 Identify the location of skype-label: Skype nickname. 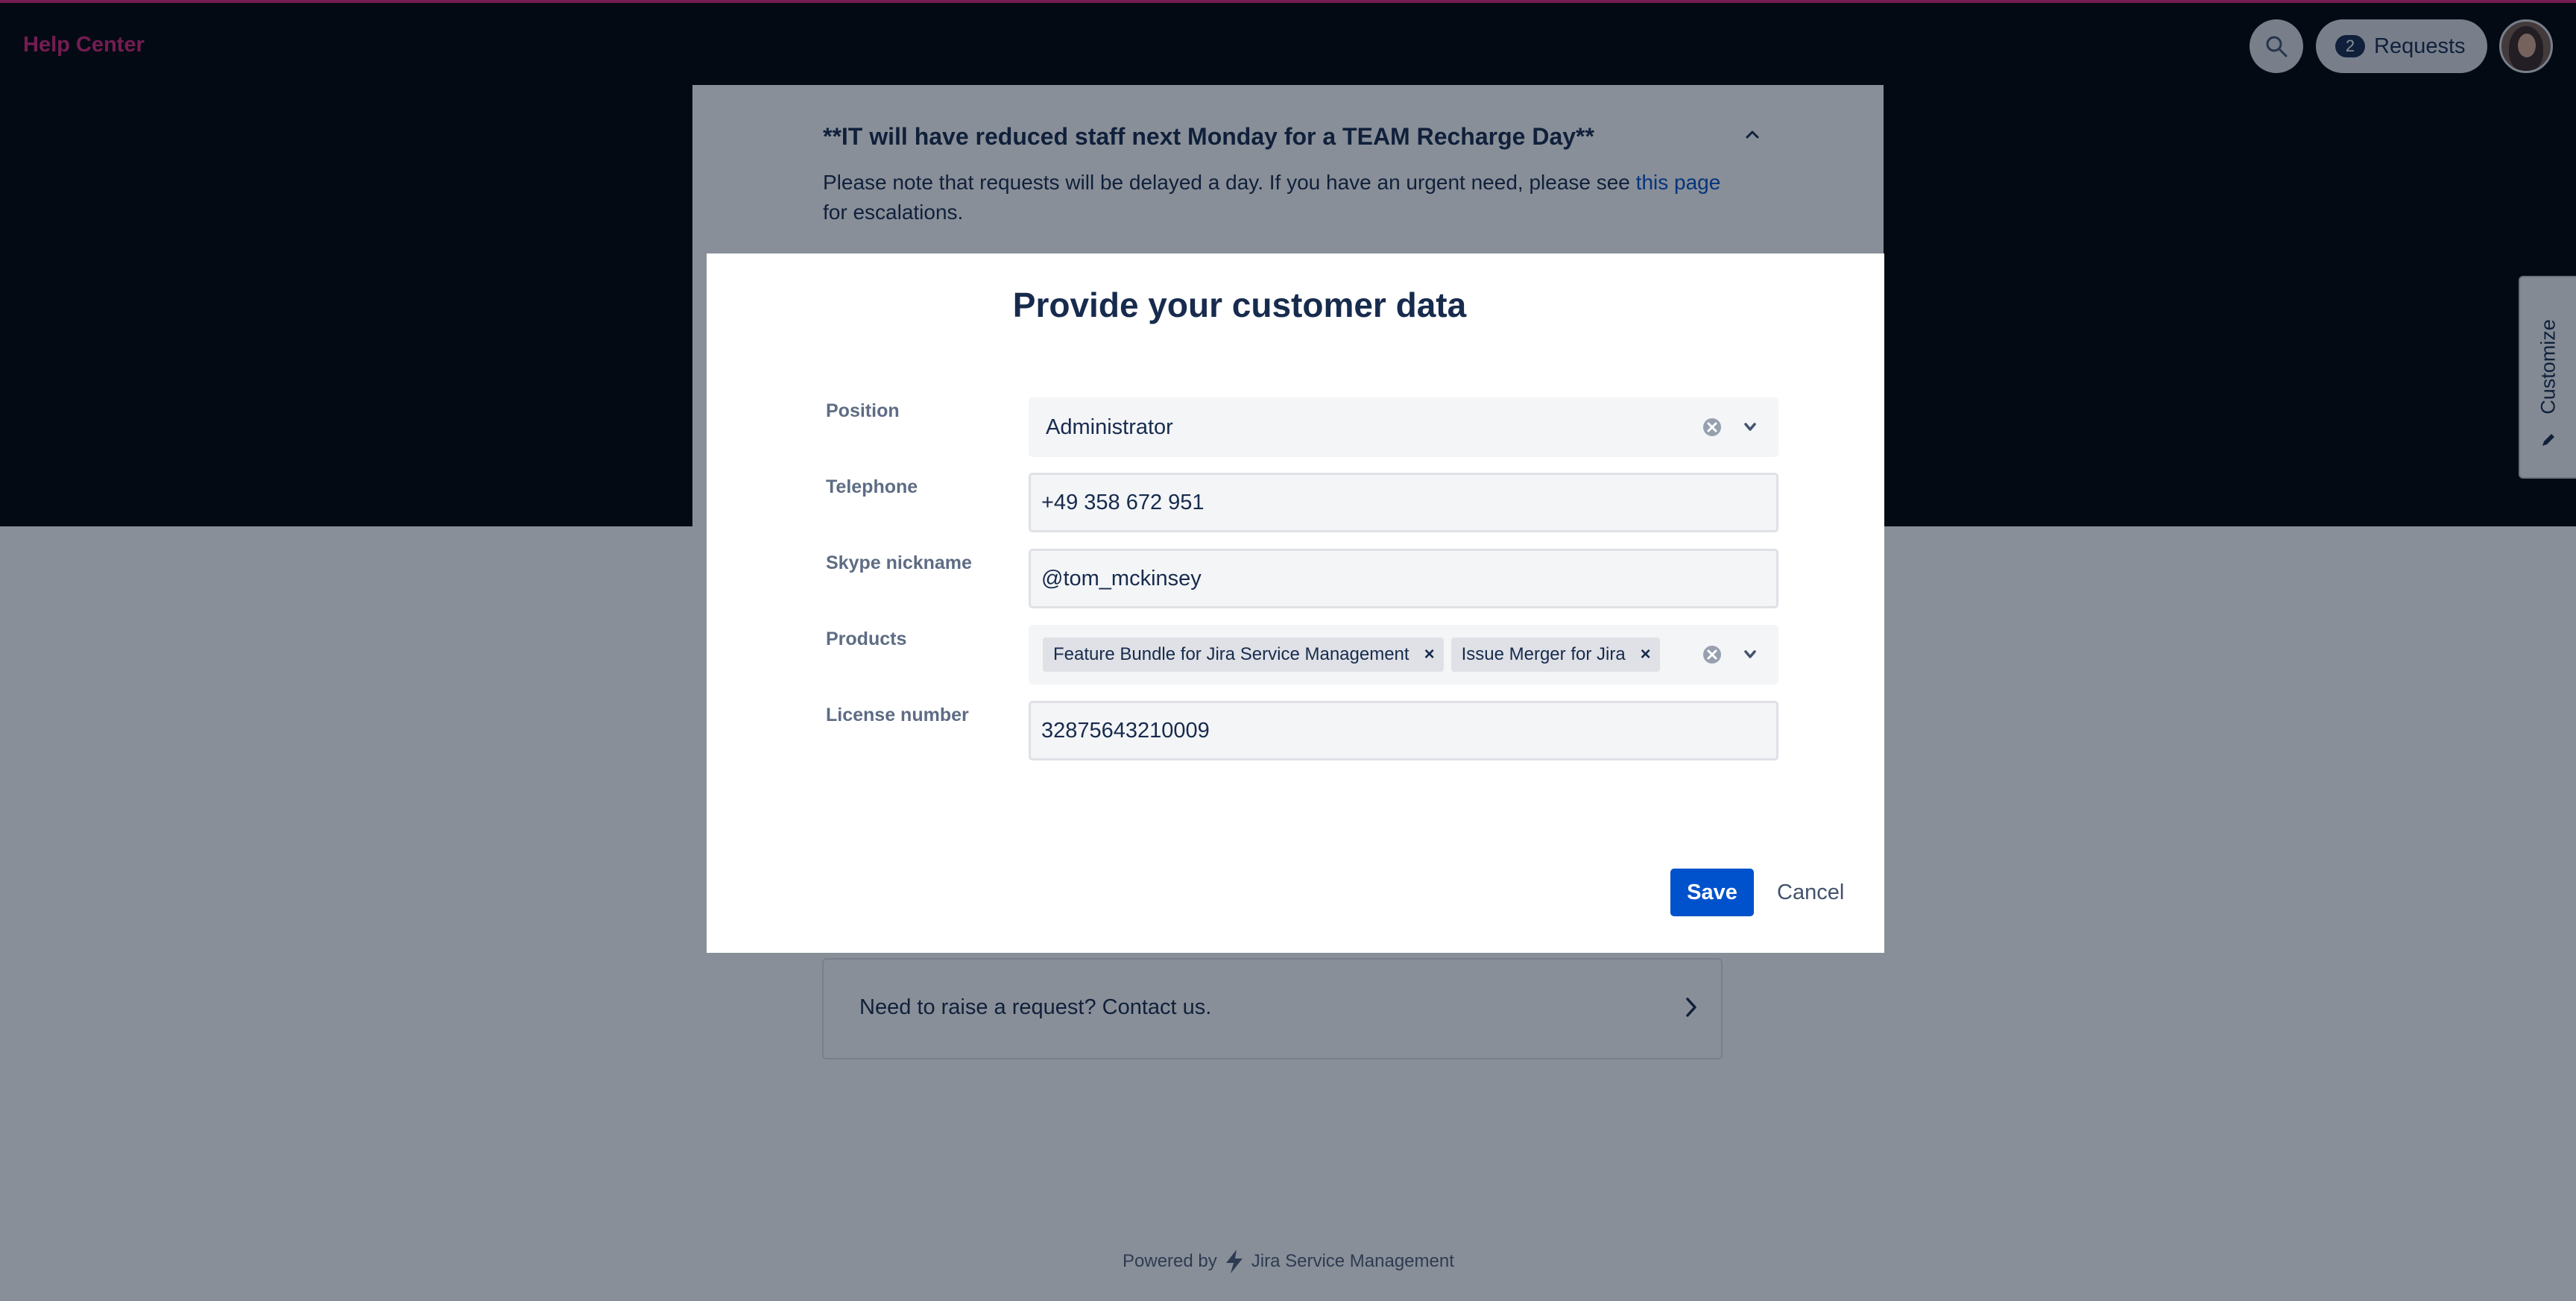
(899, 563).